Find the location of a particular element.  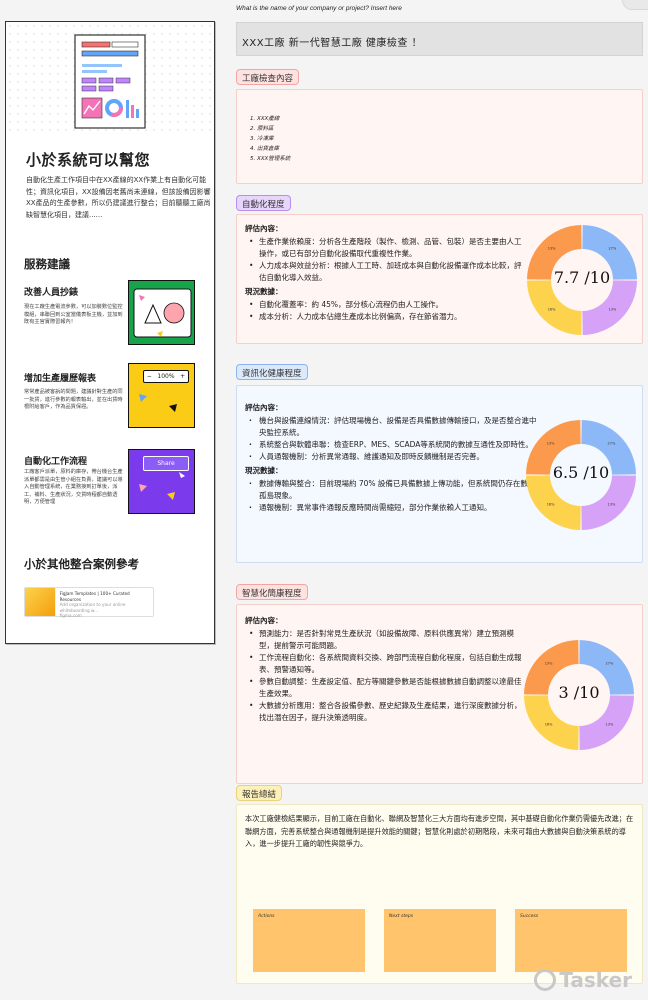

automation-score: 7.7 /10 is located at coordinates (582, 277).